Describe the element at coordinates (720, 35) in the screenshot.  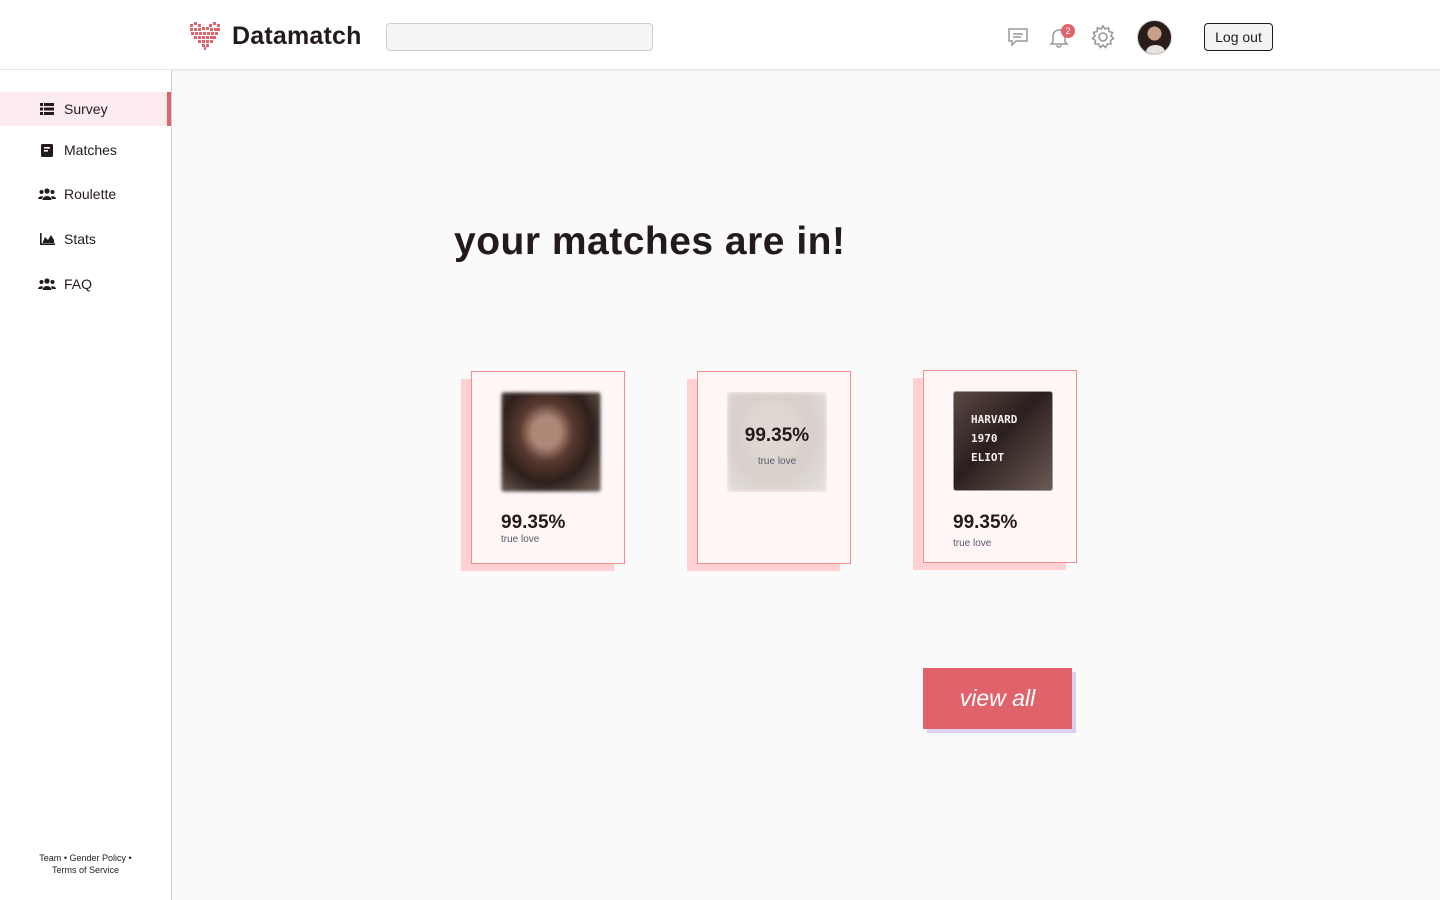
I see `top-header: Datamatch 2 Log out` at that location.